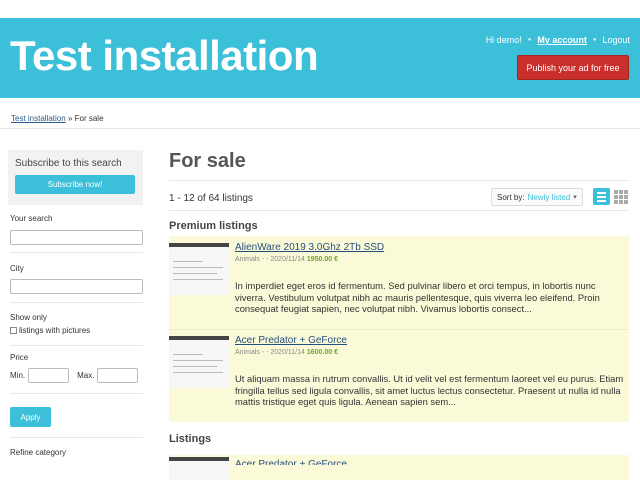  I want to click on chevron-down-icon: ▾, so click(575, 197).